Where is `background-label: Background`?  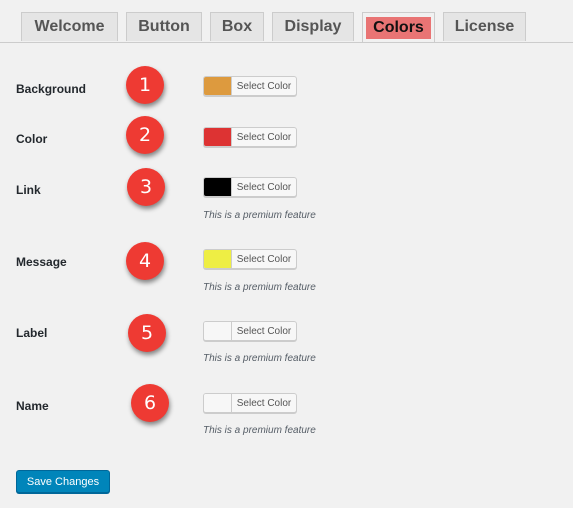
background-label: Background is located at coordinates (51, 89).